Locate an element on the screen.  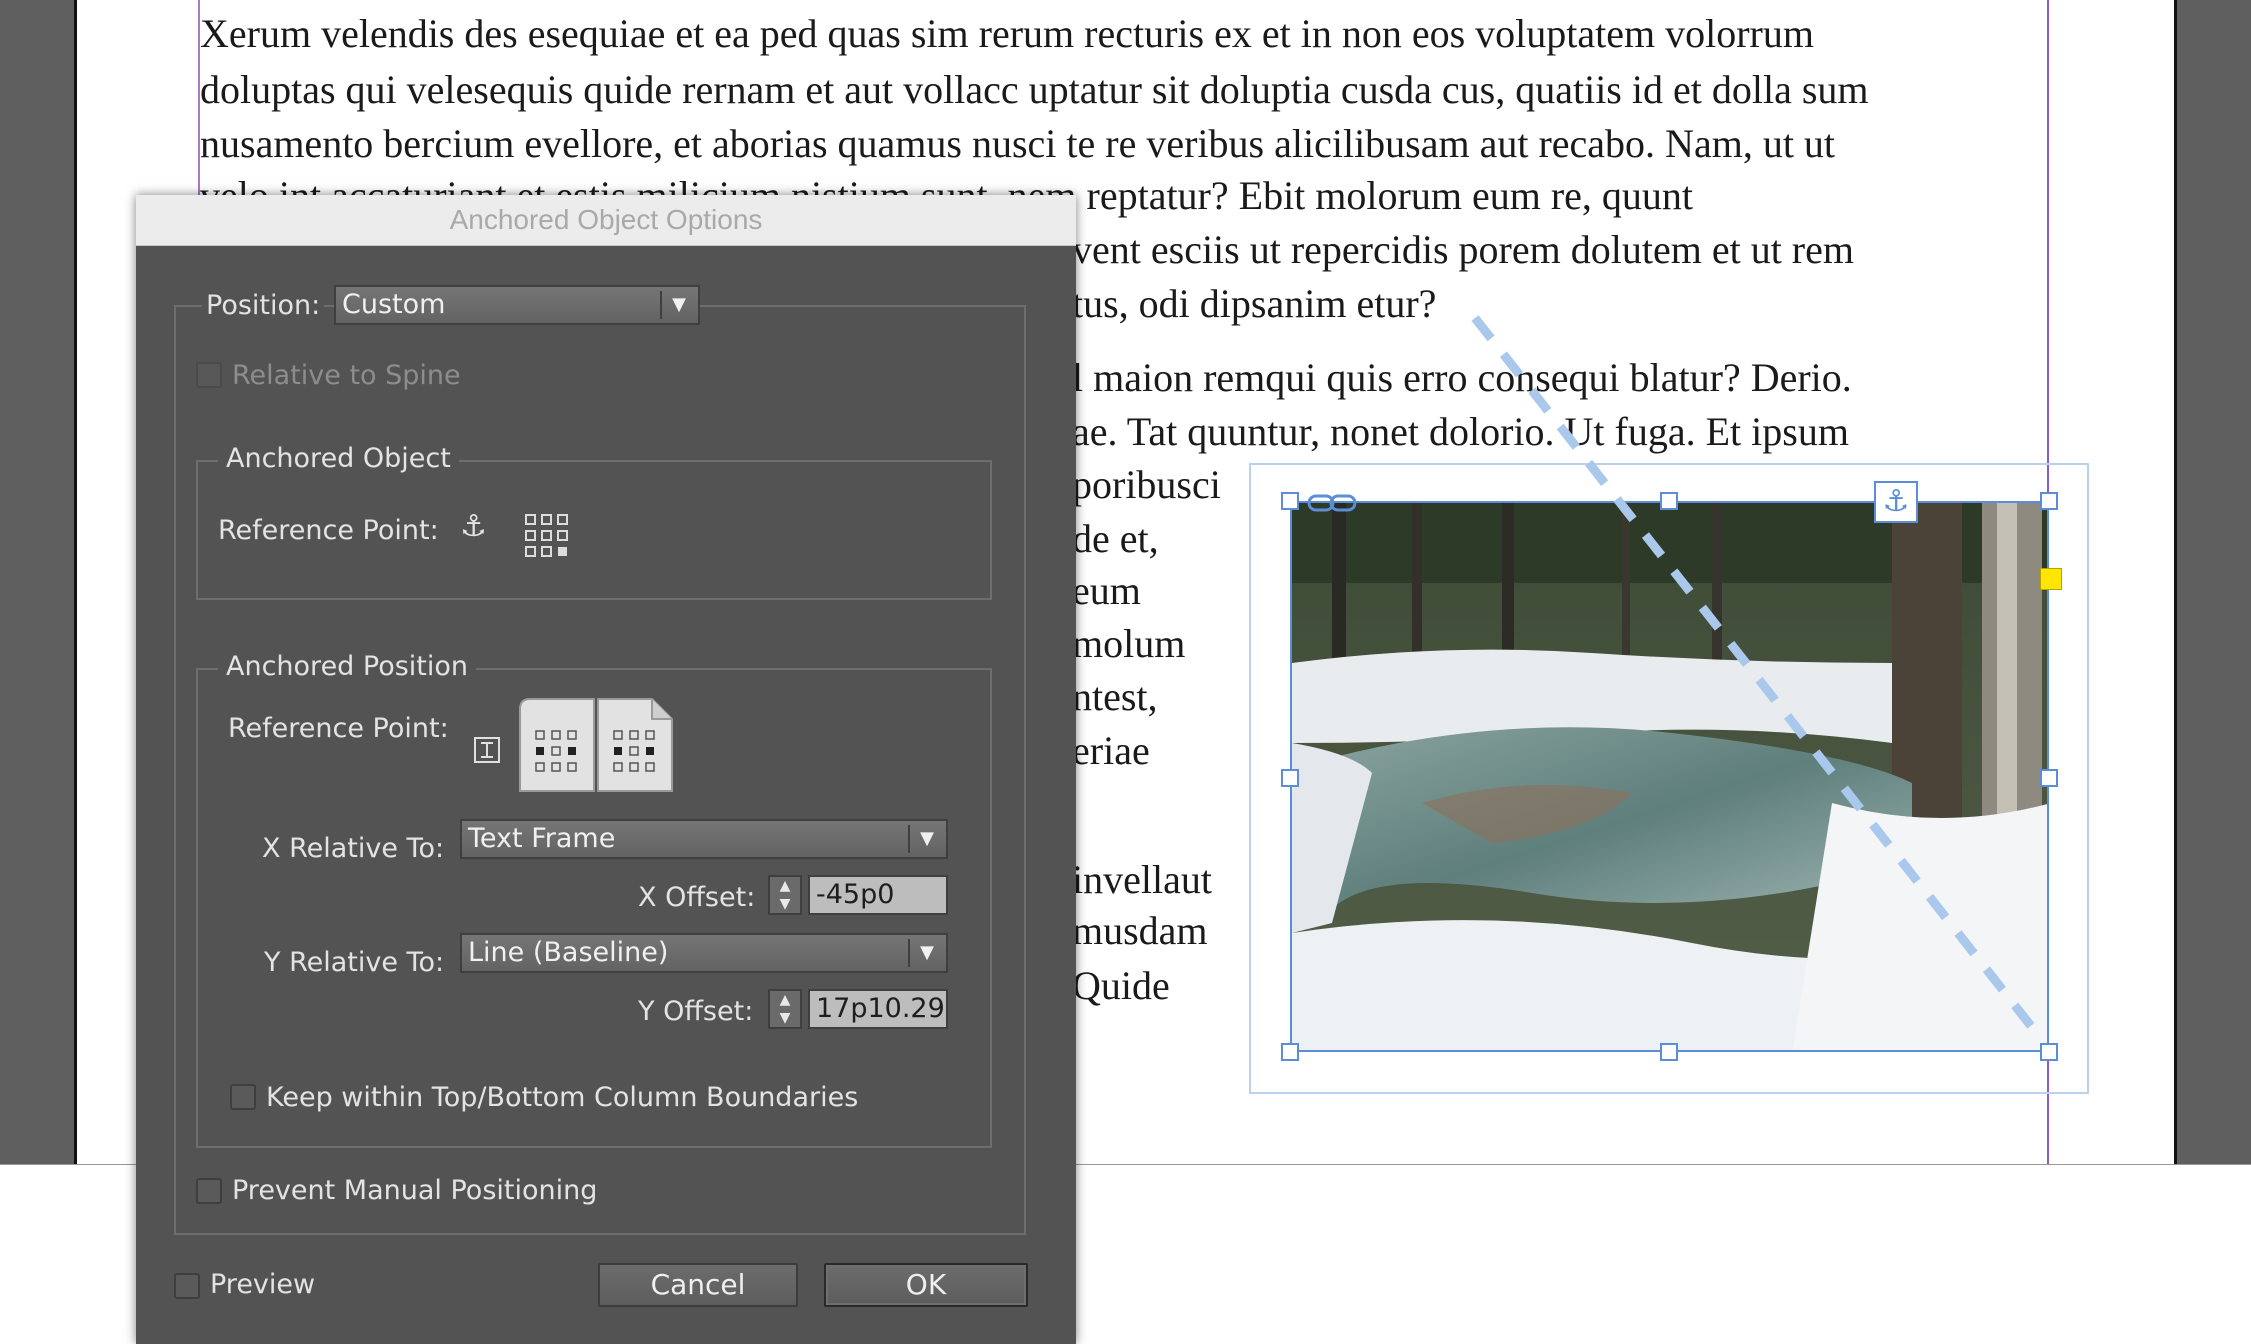
selection-handle-middle-right is located at coordinates (2049, 778).